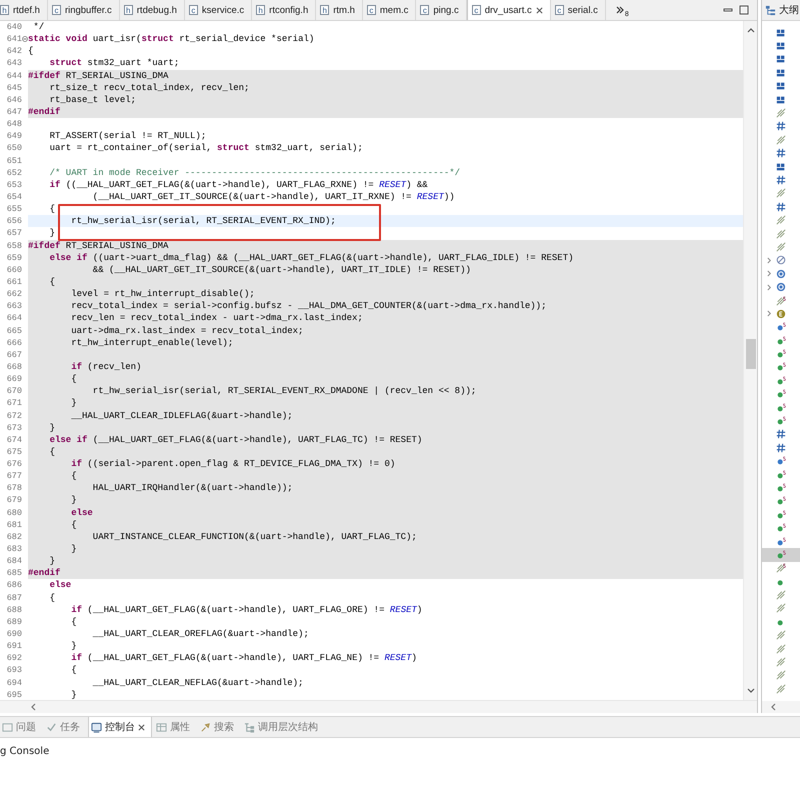 The image size is (800, 786). Describe the element at coordinates (751, 354) in the screenshot. I see `scroll-thumb` at that location.